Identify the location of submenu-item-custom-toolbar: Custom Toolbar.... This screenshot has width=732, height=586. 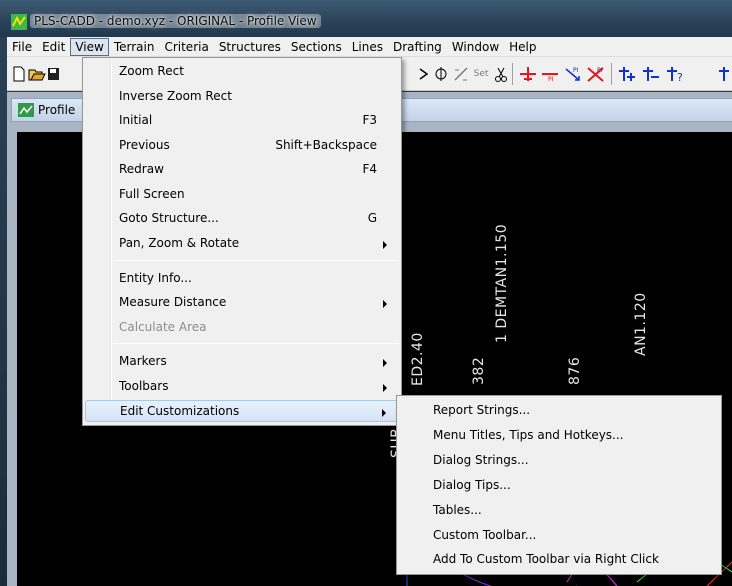
(559, 535).